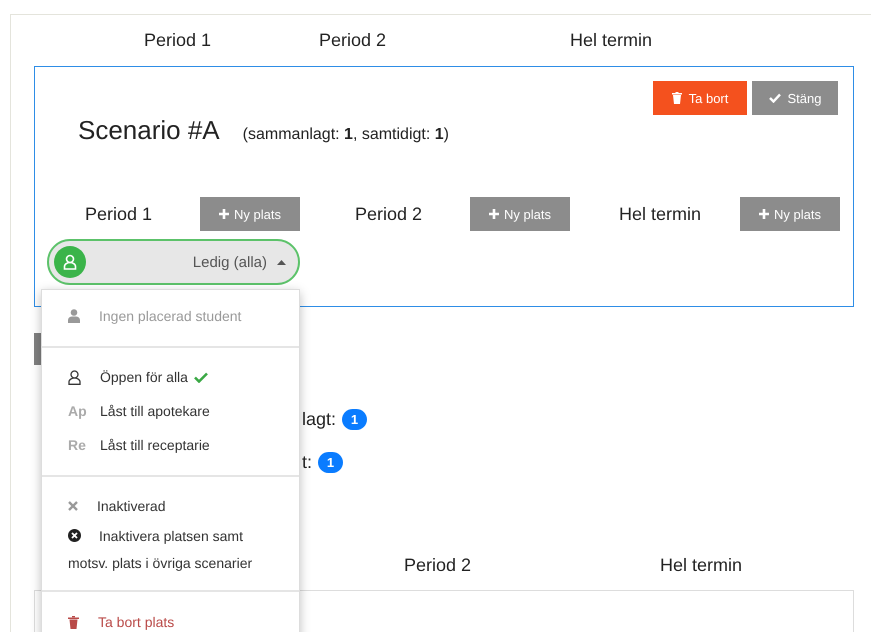 This screenshot has height=632, width=871. What do you see at coordinates (84, 445) in the screenshot?
I see `role-tag: Re` at bounding box center [84, 445].